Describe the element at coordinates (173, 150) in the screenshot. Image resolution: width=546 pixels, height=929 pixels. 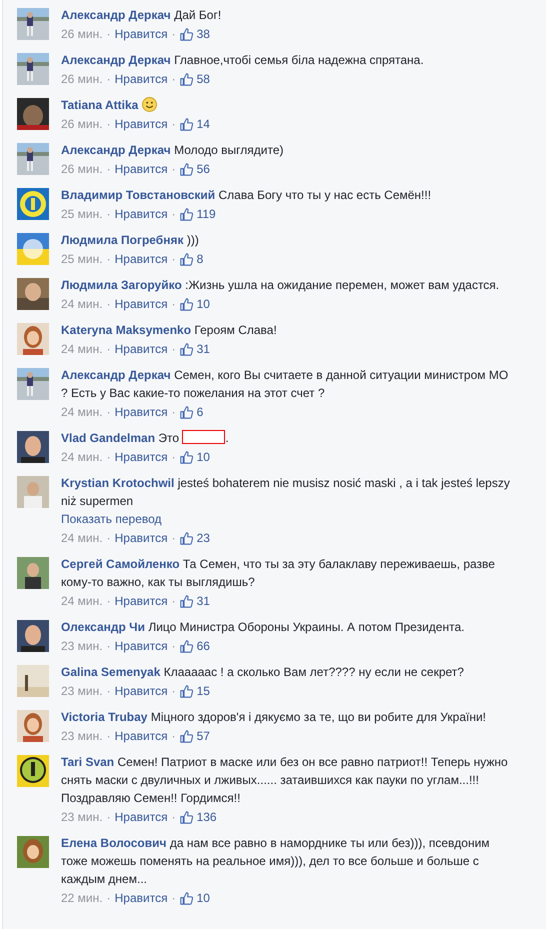
I see `comment-text: Александр Деркач Молодо выглядите)` at that location.